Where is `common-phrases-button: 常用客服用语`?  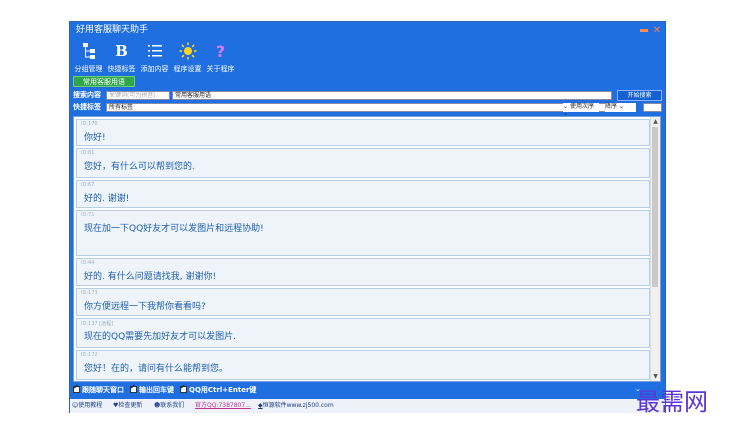 common-phrases-button: 常用客服用语 is located at coordinates (104, 81).